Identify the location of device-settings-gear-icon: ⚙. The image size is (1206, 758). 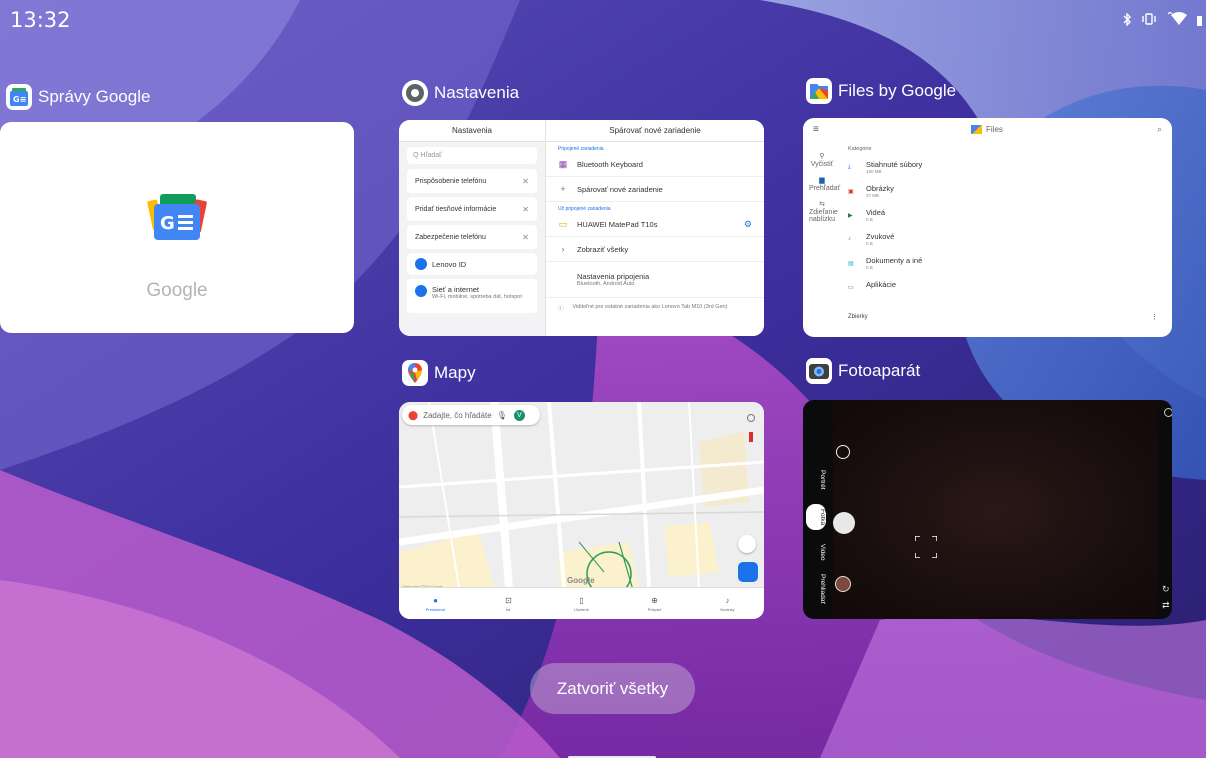
(748, 224).